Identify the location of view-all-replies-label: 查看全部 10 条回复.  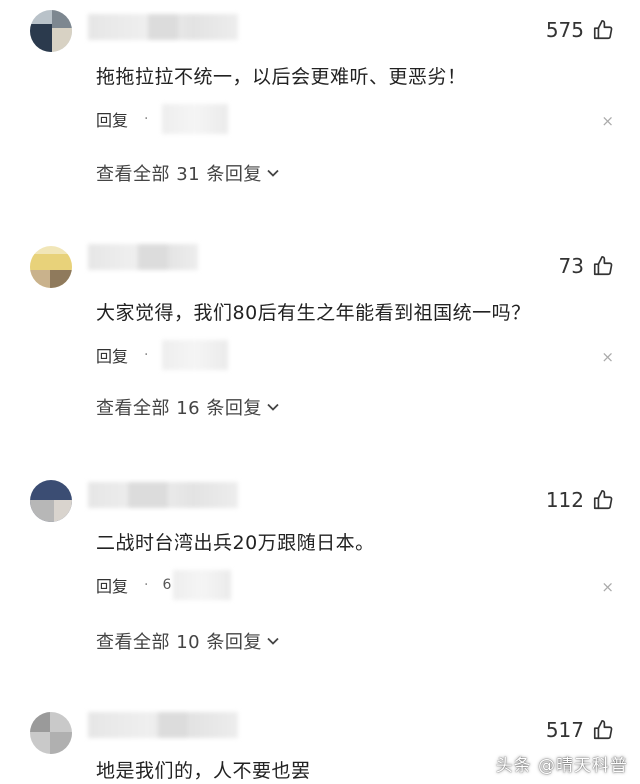
(179, 642).